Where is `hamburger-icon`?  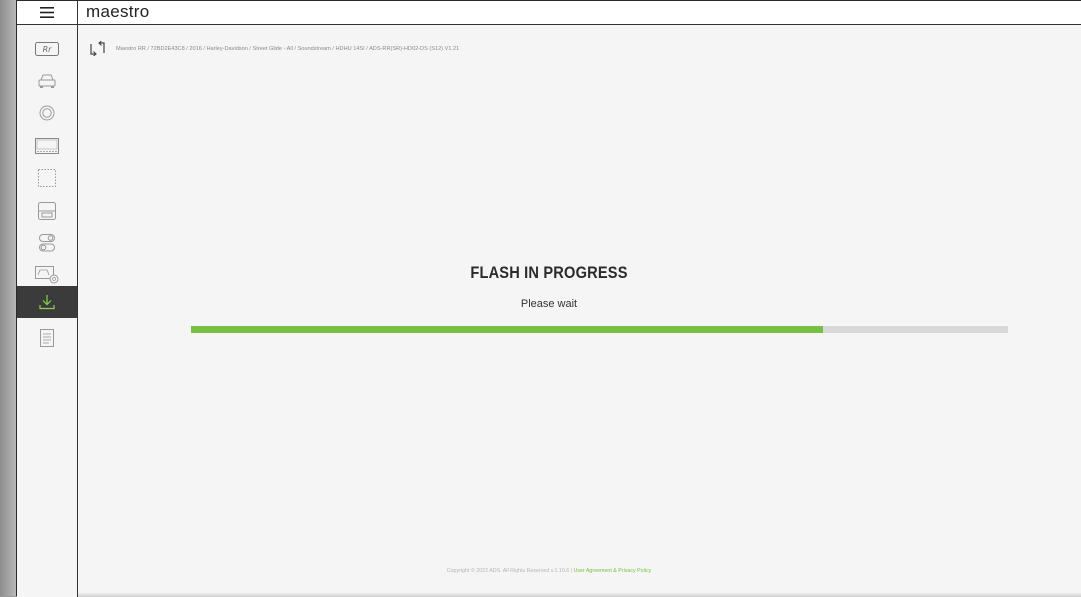 hamburger-icon is located at coordinates (47, 12).